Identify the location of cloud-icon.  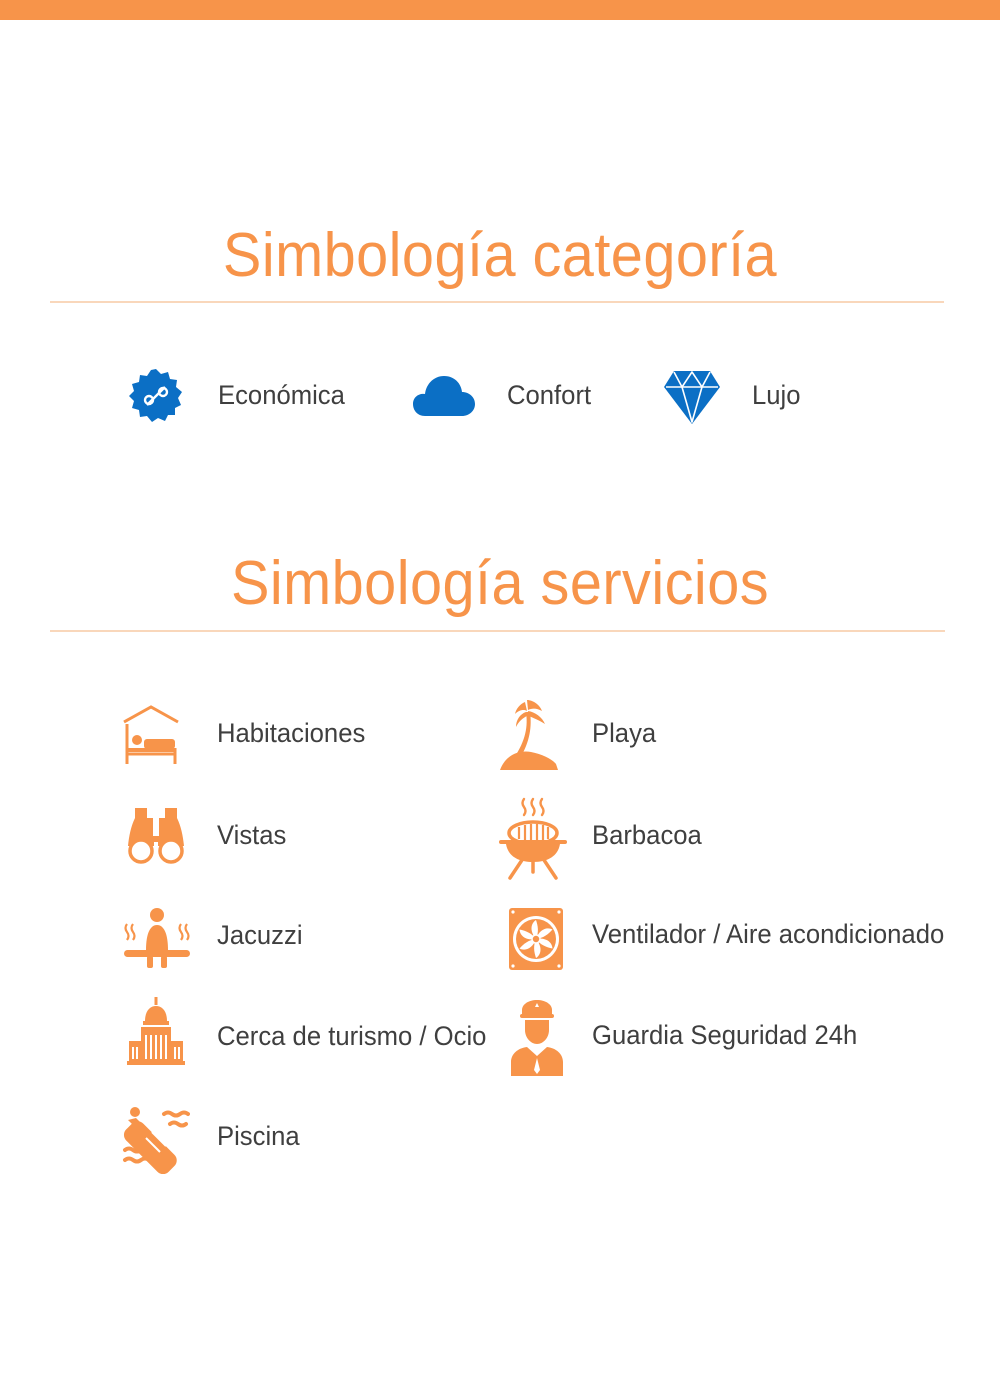
(444, 395).